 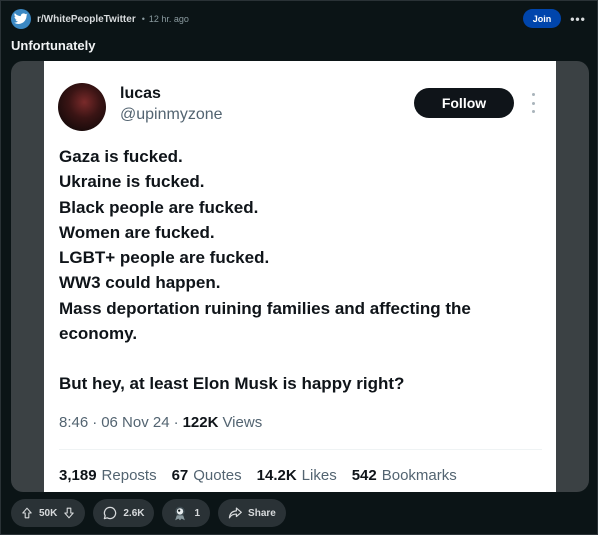 I want to click on bookmarks-stat: 542 Bookmarks, so click(x=404, y=475).